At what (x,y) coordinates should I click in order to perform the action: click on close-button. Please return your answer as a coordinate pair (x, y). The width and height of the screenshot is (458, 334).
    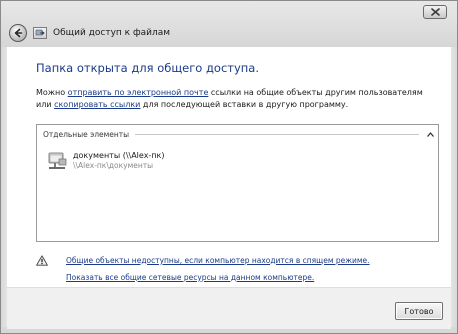
    Looking at the image, I should click on (435, 12).